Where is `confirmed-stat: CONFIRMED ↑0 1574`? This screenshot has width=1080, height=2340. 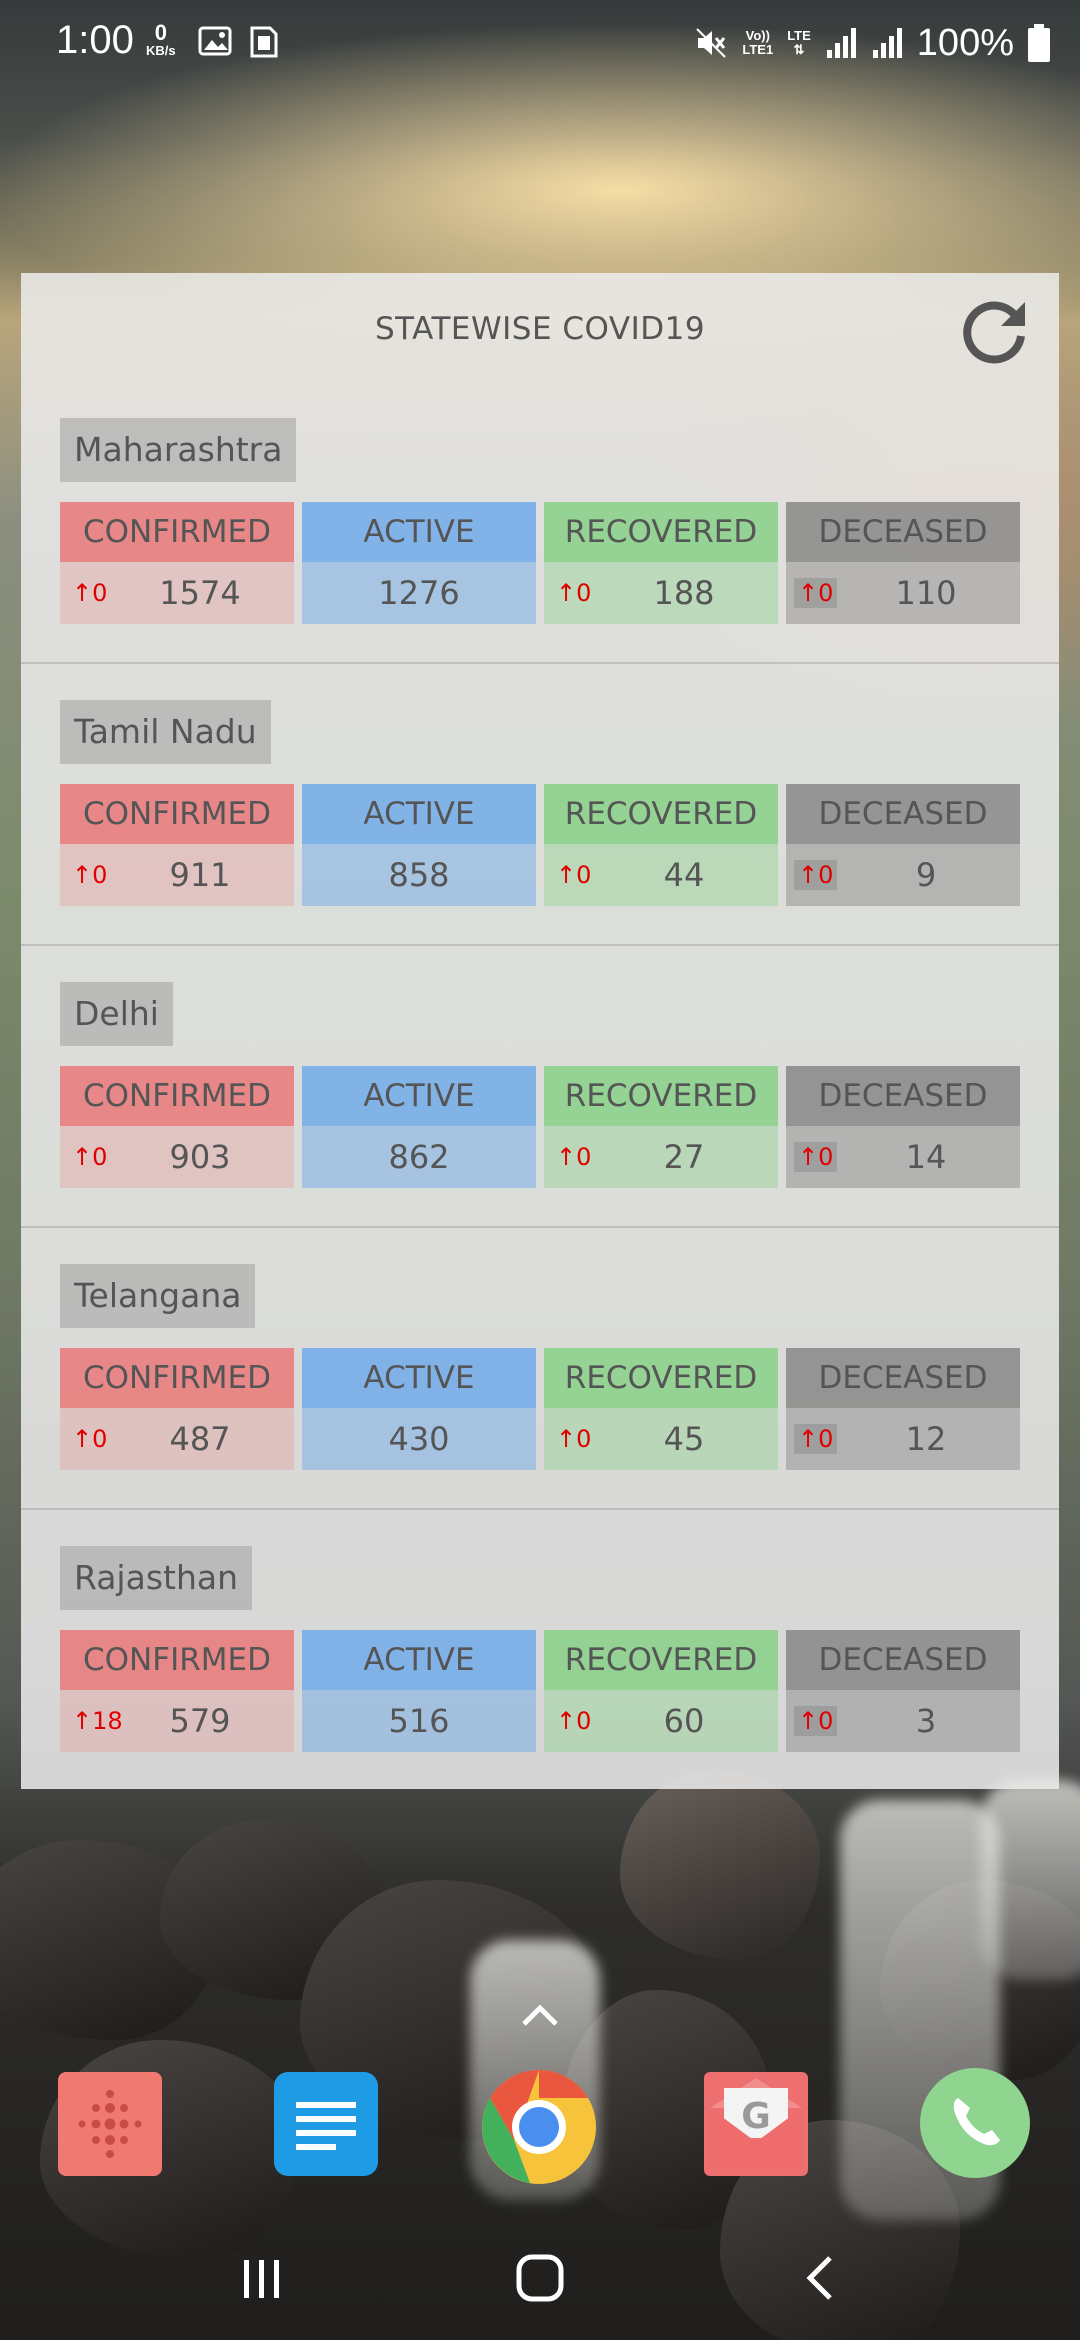 confirmed-stat: CONFIRMED ↑0 1574 is located at coordinates (177, 564).